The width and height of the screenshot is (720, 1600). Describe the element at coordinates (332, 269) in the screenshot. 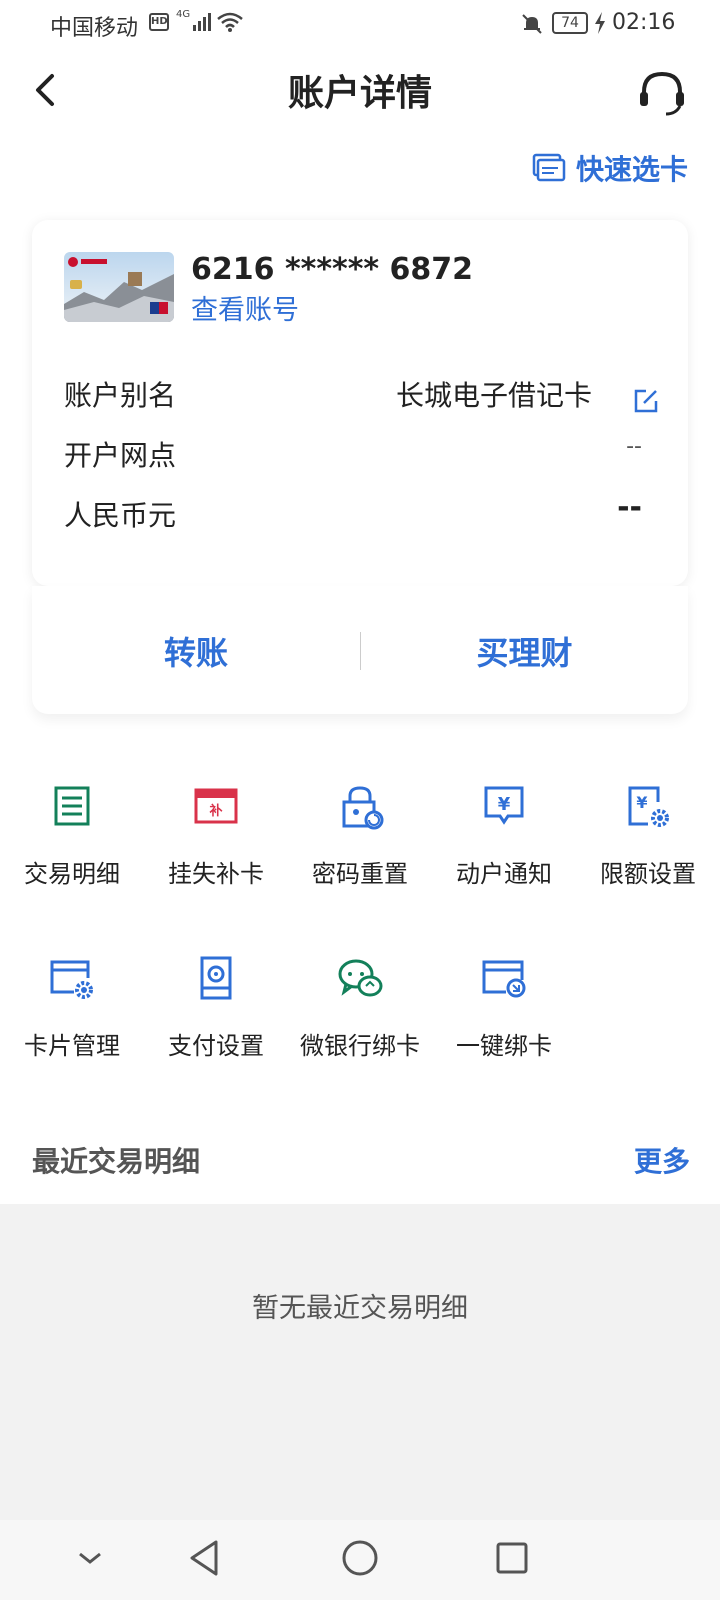

I see `card-number: 6216 ****** 6872` at that location.